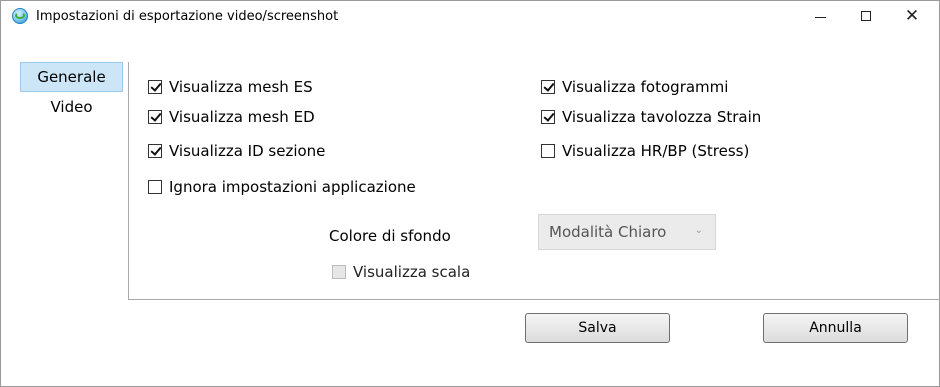 Image resolution: width=940 pixels, height=387 pixels. Describe the element at coordinates (698, 230) in the screenshot. I see `chevron-down-icon: ⌄` at that location.